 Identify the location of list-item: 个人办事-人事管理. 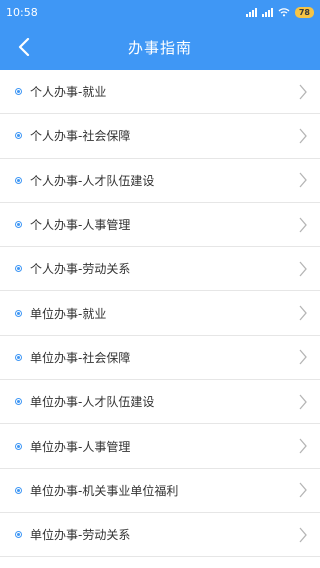
(160, 225).